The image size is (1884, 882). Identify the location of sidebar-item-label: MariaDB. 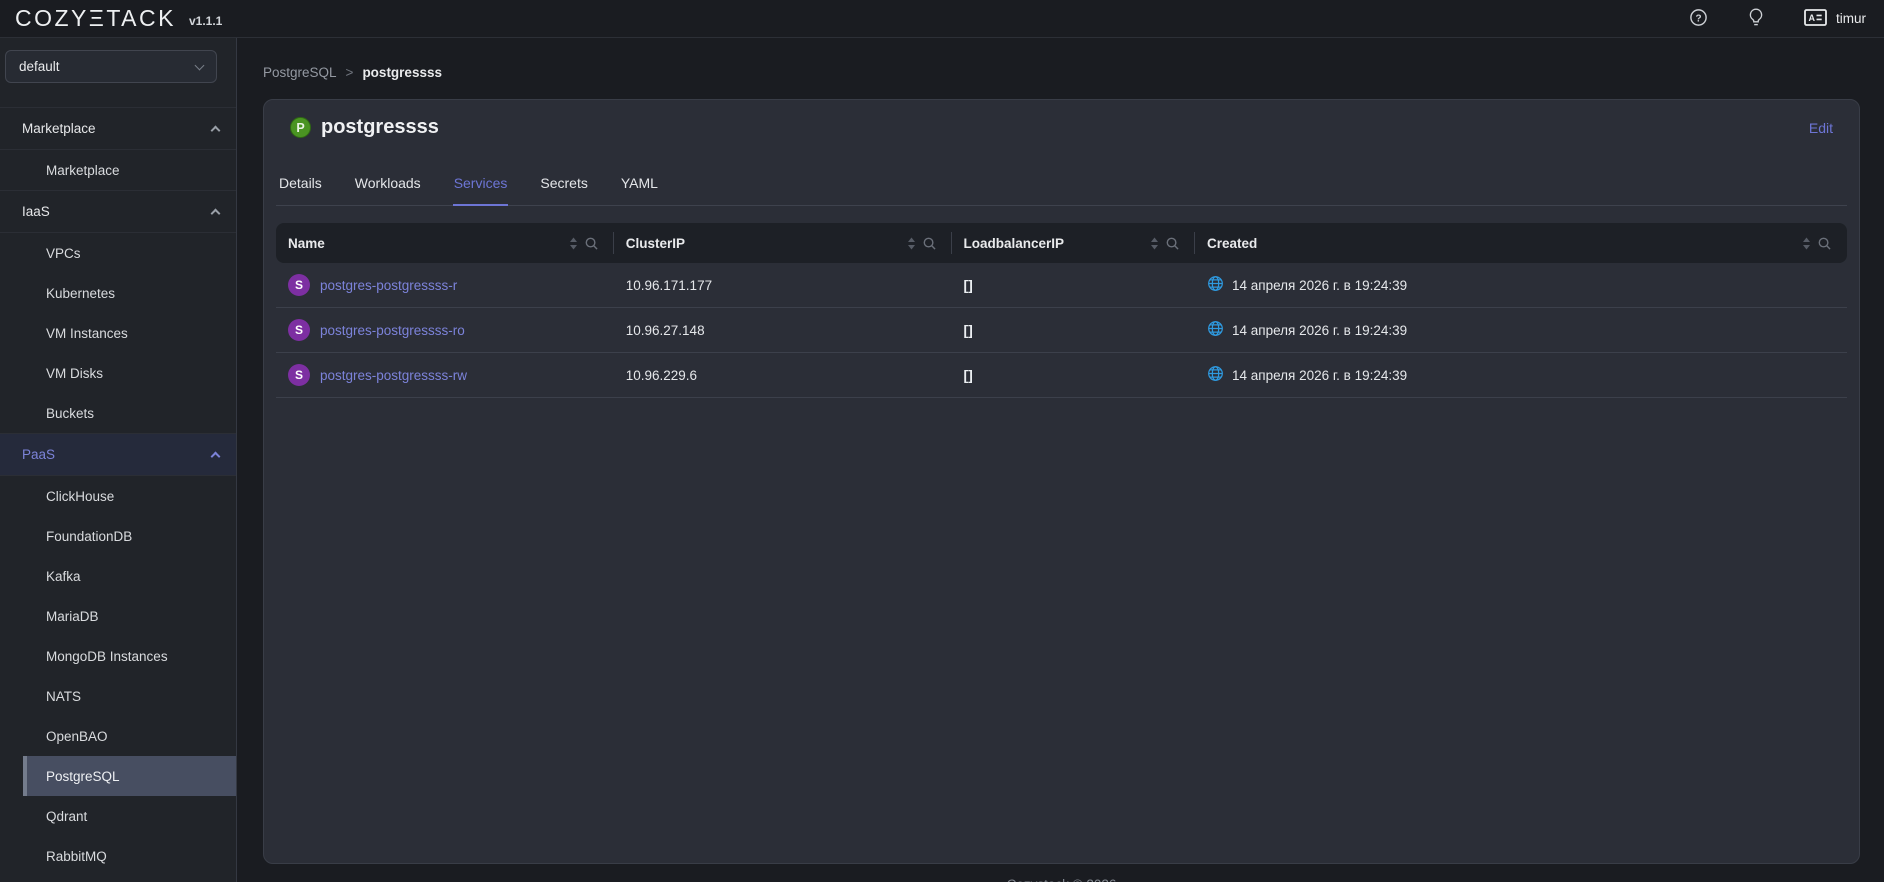
(72, 616).